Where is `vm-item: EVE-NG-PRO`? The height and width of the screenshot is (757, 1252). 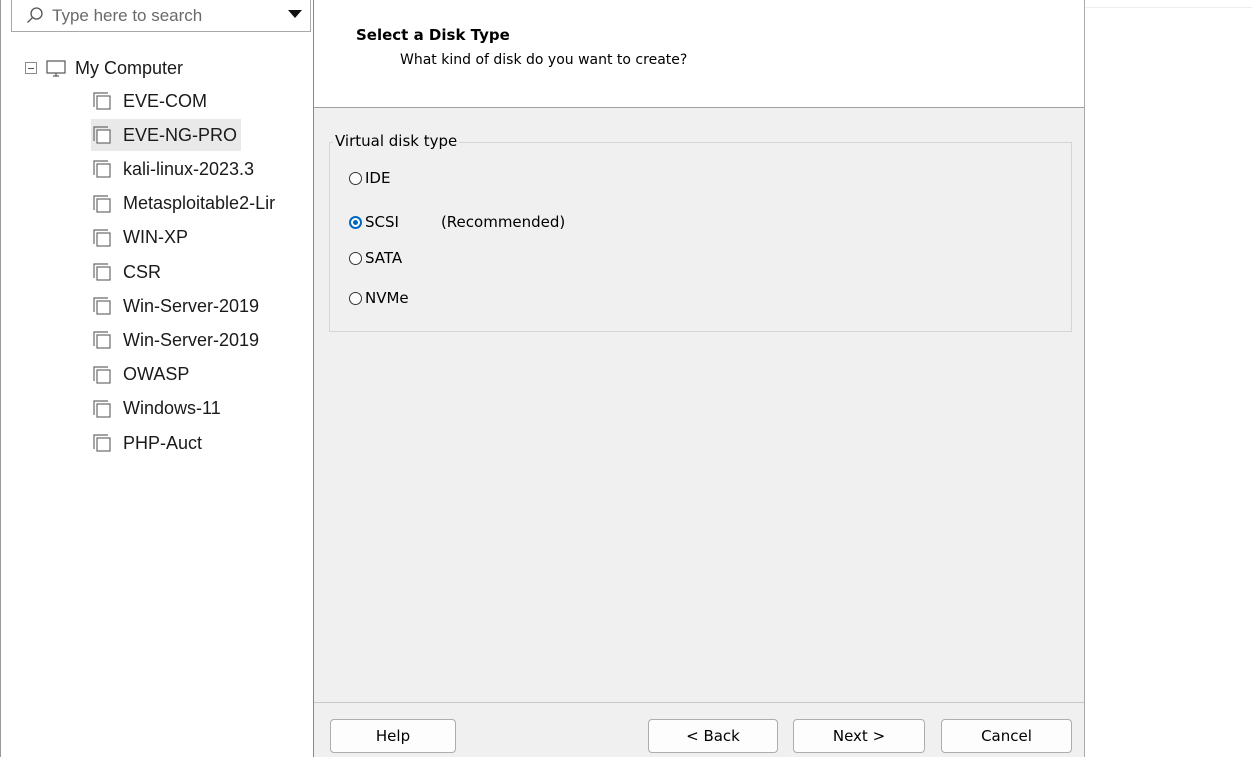
vm-item: EVE-NG-PRO is located at coordinates (166, 135).